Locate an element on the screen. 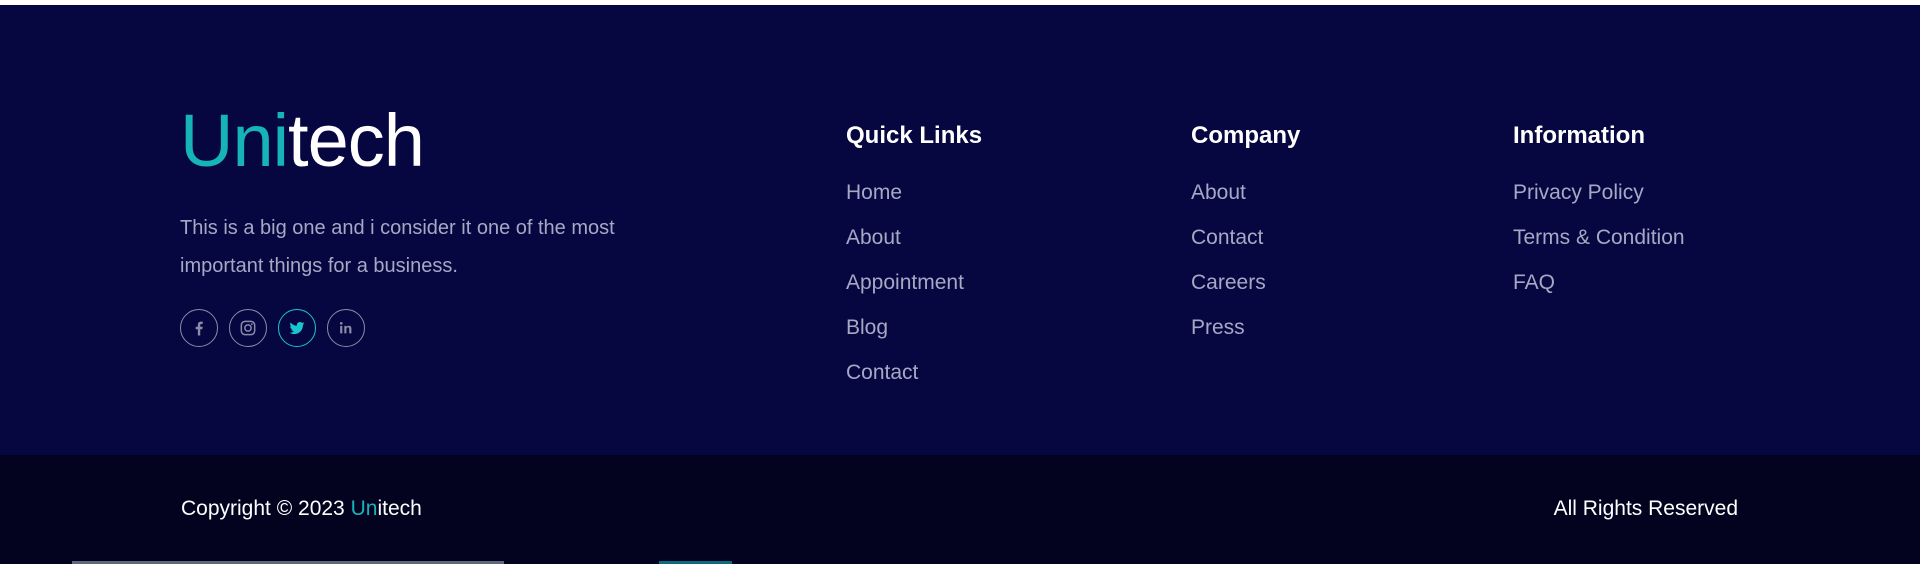  company-link-contact: Contact is located at coordinates (1245, 237).